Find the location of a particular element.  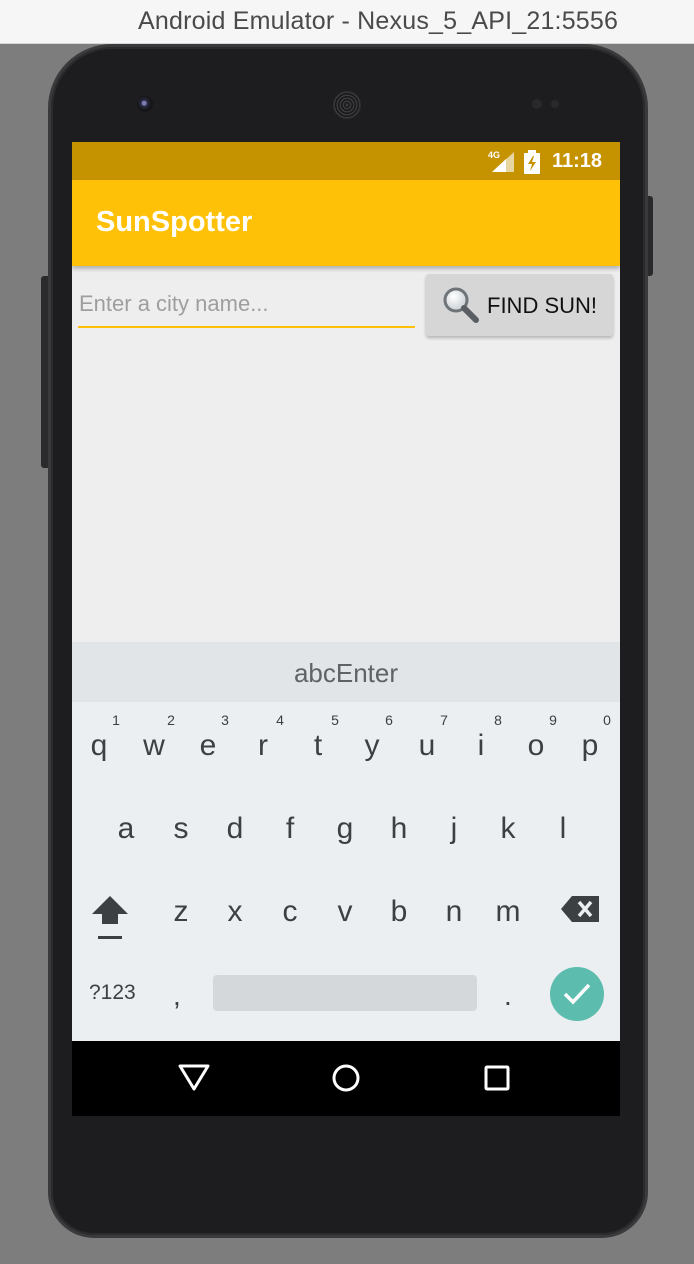

key-s: s is located at coordinates (181, 829).